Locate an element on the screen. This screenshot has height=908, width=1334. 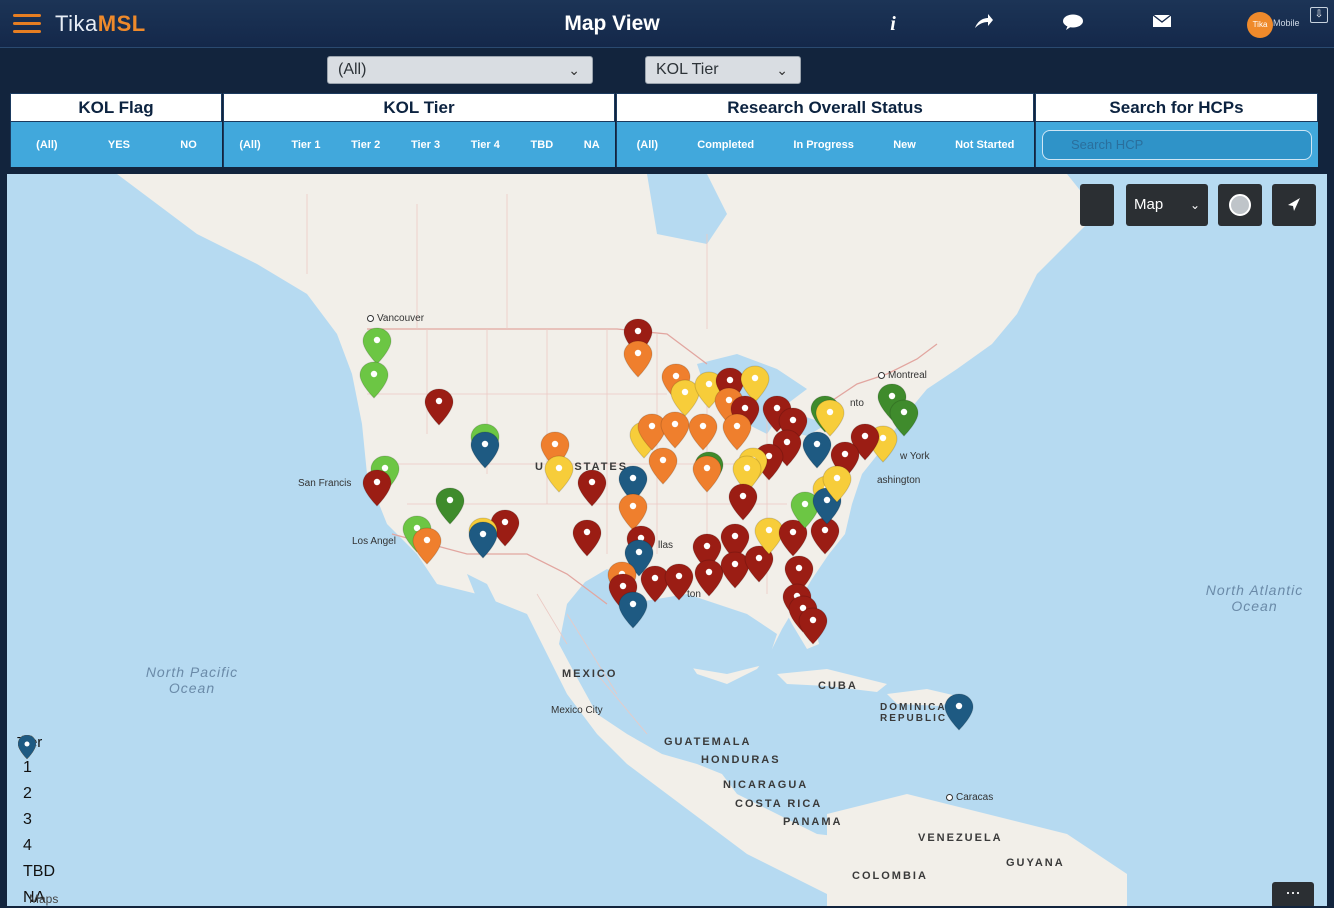
map-3d-toggle is located at coordinates (1240, 205).